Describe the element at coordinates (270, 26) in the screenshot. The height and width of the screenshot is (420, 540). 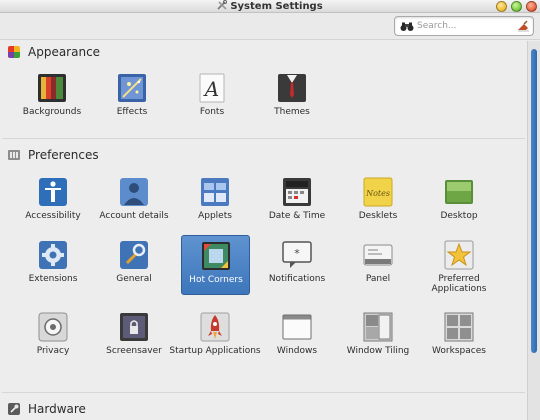
I see `toolbar` at that location.